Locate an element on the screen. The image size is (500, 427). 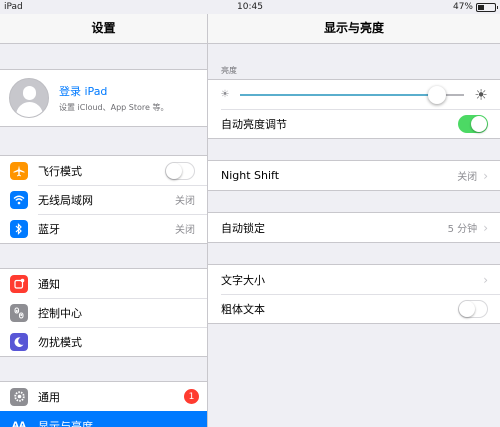
connectivity-group: 飞行模式 无线局域网 关闭 蓝牙 关闭 is located at coordinates (103, 199).